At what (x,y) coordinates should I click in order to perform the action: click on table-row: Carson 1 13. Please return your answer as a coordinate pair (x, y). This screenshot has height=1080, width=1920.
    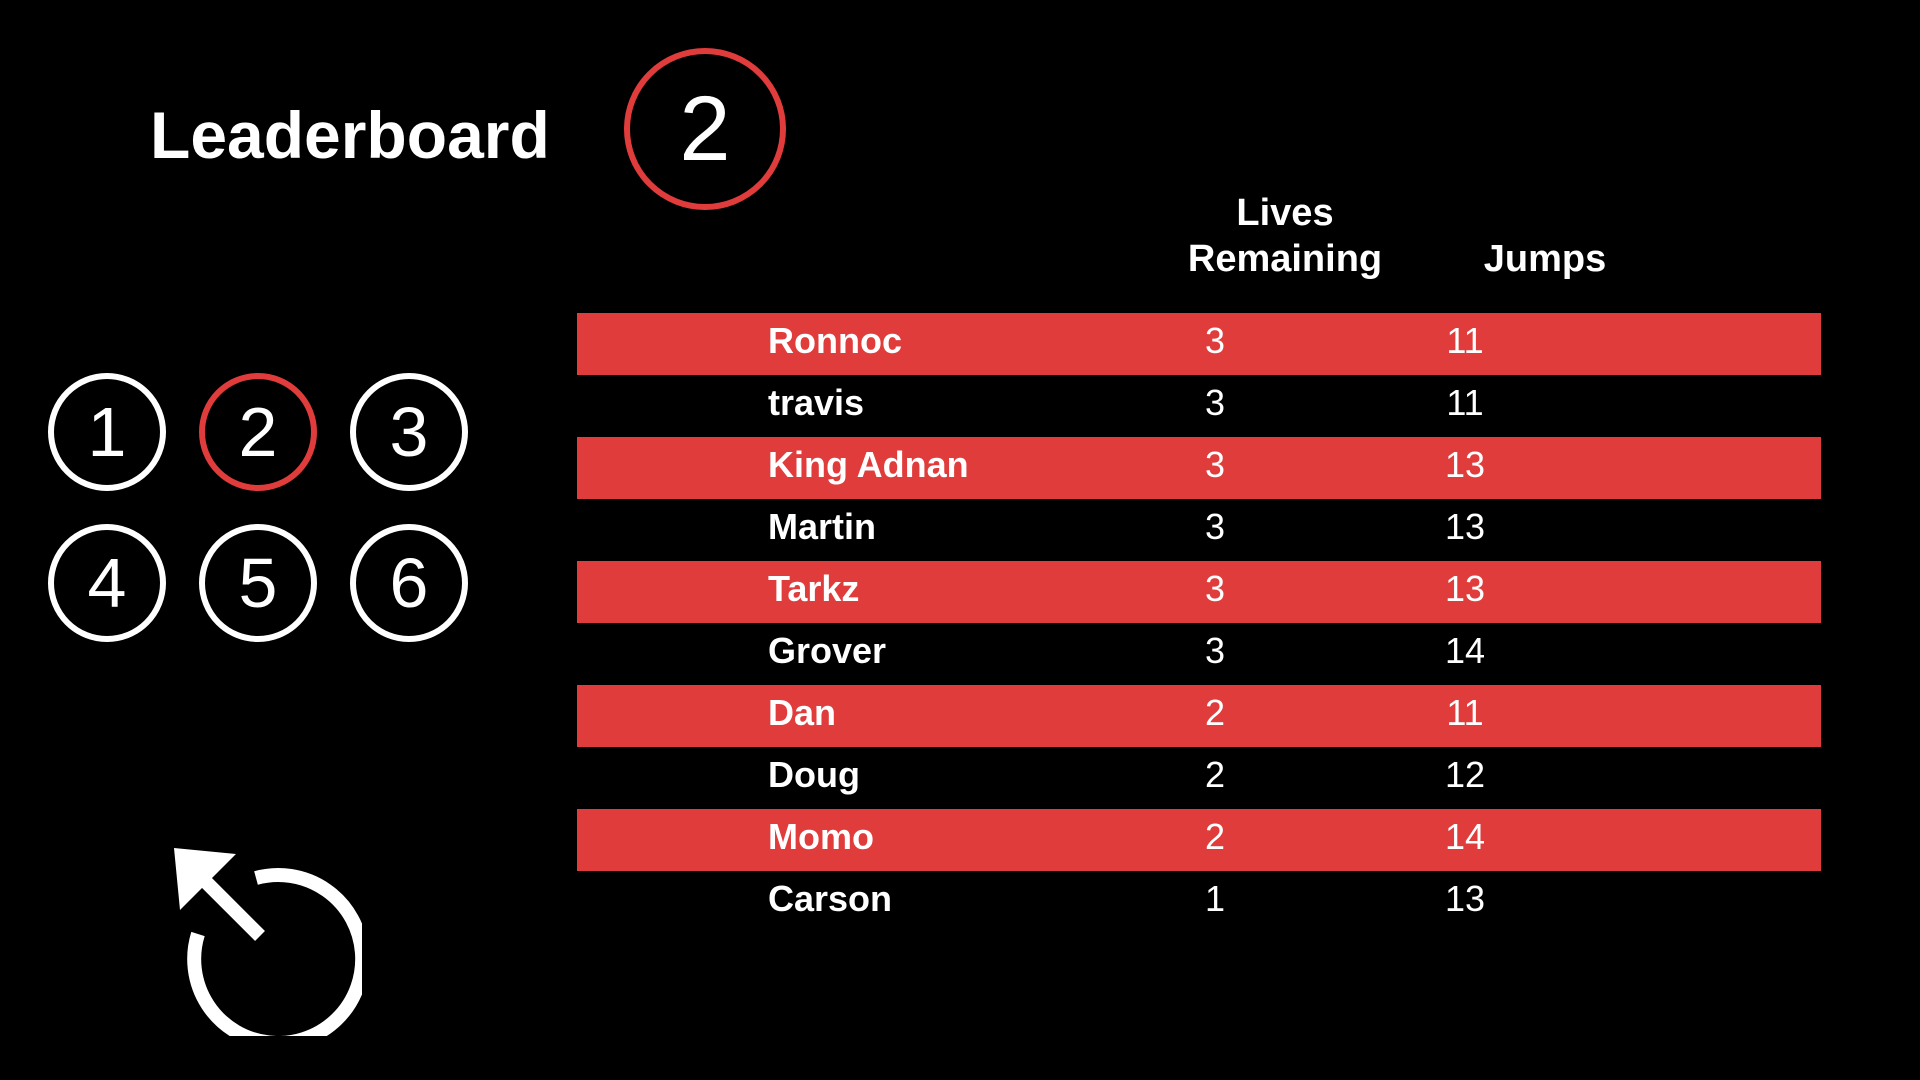
    Looking at the image, I should click on (1199, 902).